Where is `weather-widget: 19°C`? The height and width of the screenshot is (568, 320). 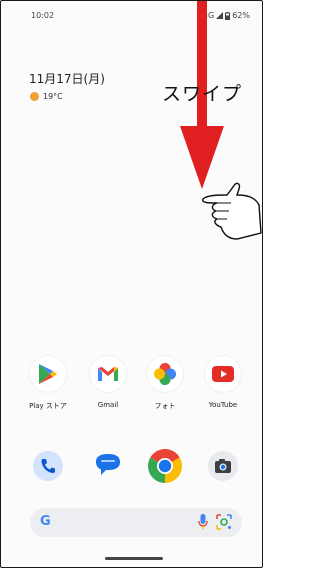
weather-widget: 19°C is located at coordinates (46, 96).